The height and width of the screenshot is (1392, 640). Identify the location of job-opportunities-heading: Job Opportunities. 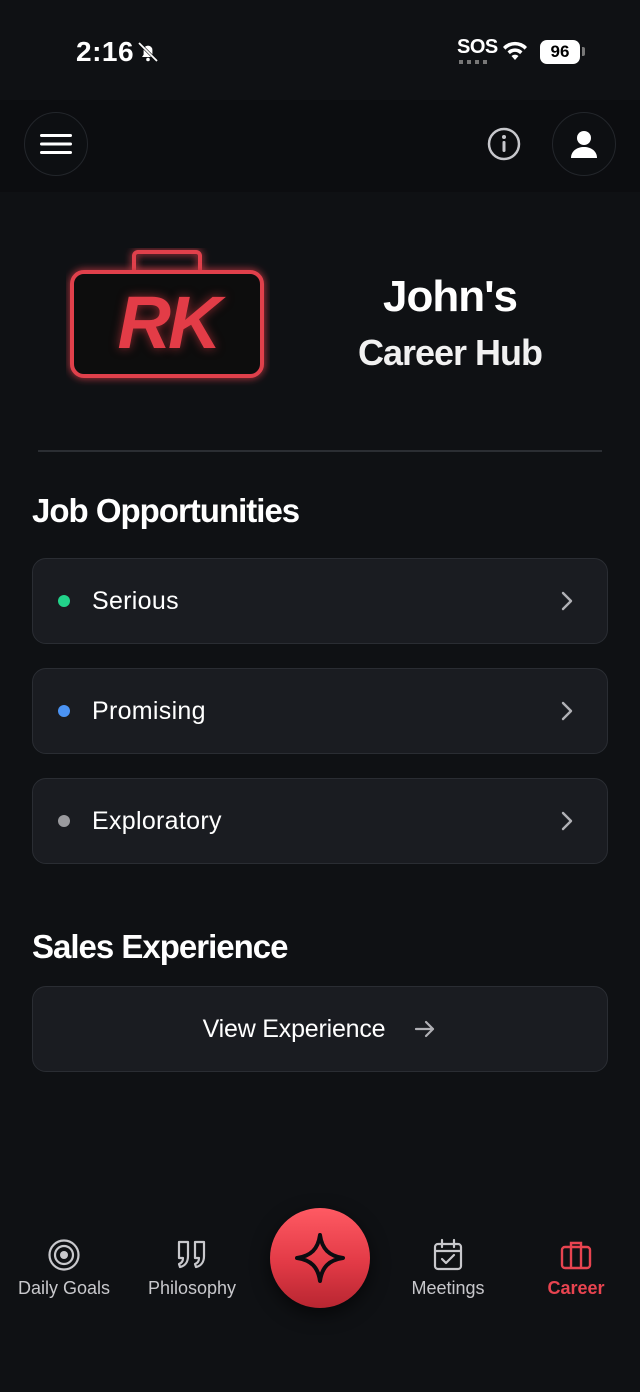
(166, 510).